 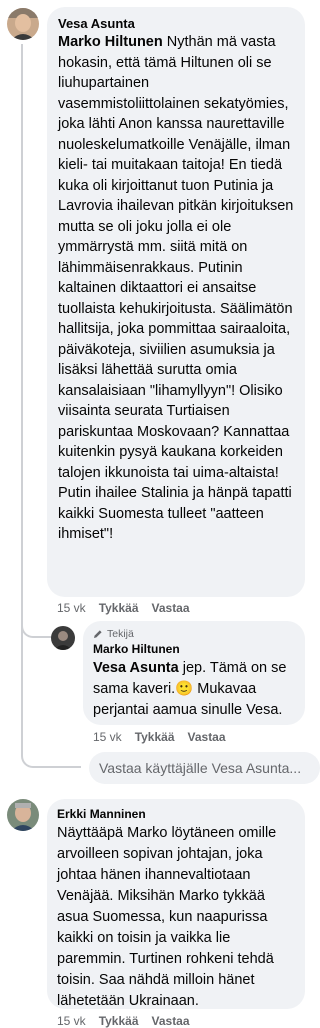 What do you see at coordinates (110, 42) in the screenshot?
I see `mention-link: Marko Hiltunen` at bounding box center [110, 42].